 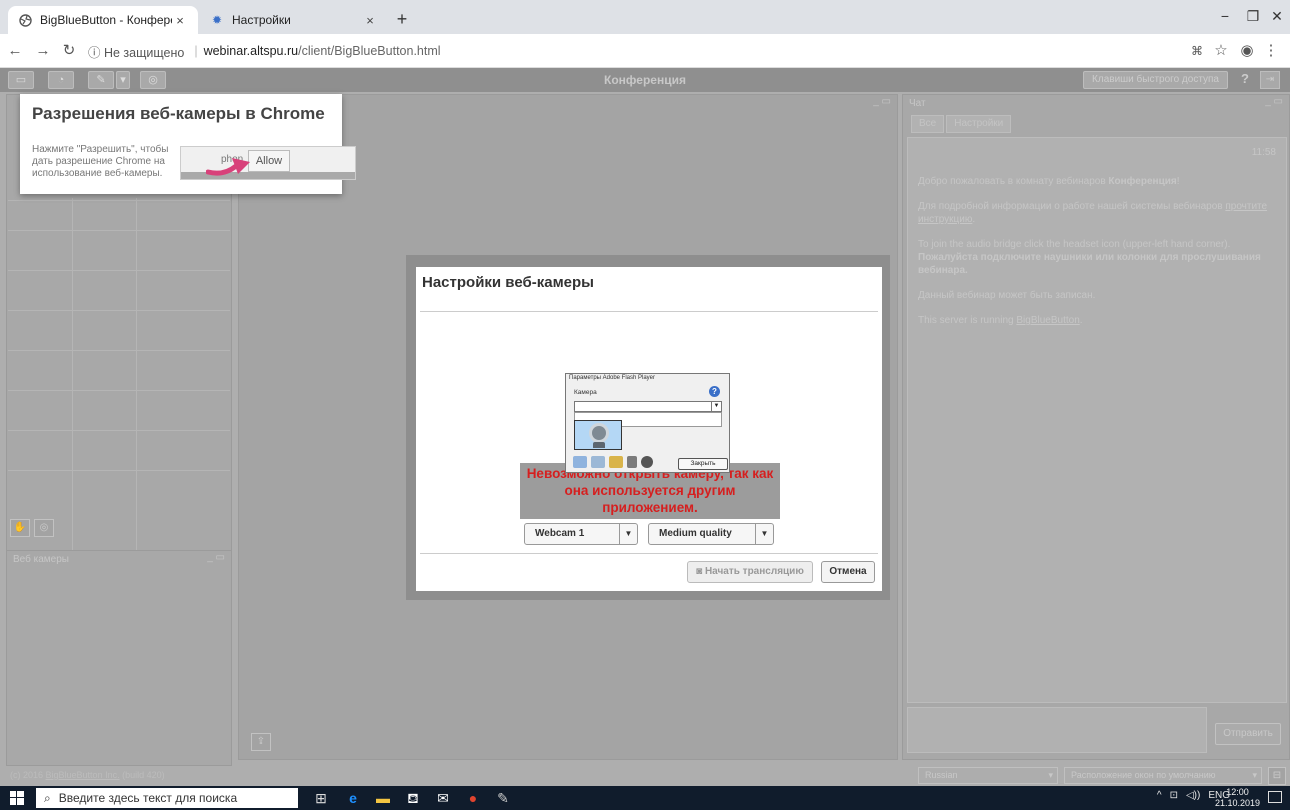 What do you see at coordinates (616, 462) in the screenshot?
I see `storage-icon` at bounding box center [616, 462].